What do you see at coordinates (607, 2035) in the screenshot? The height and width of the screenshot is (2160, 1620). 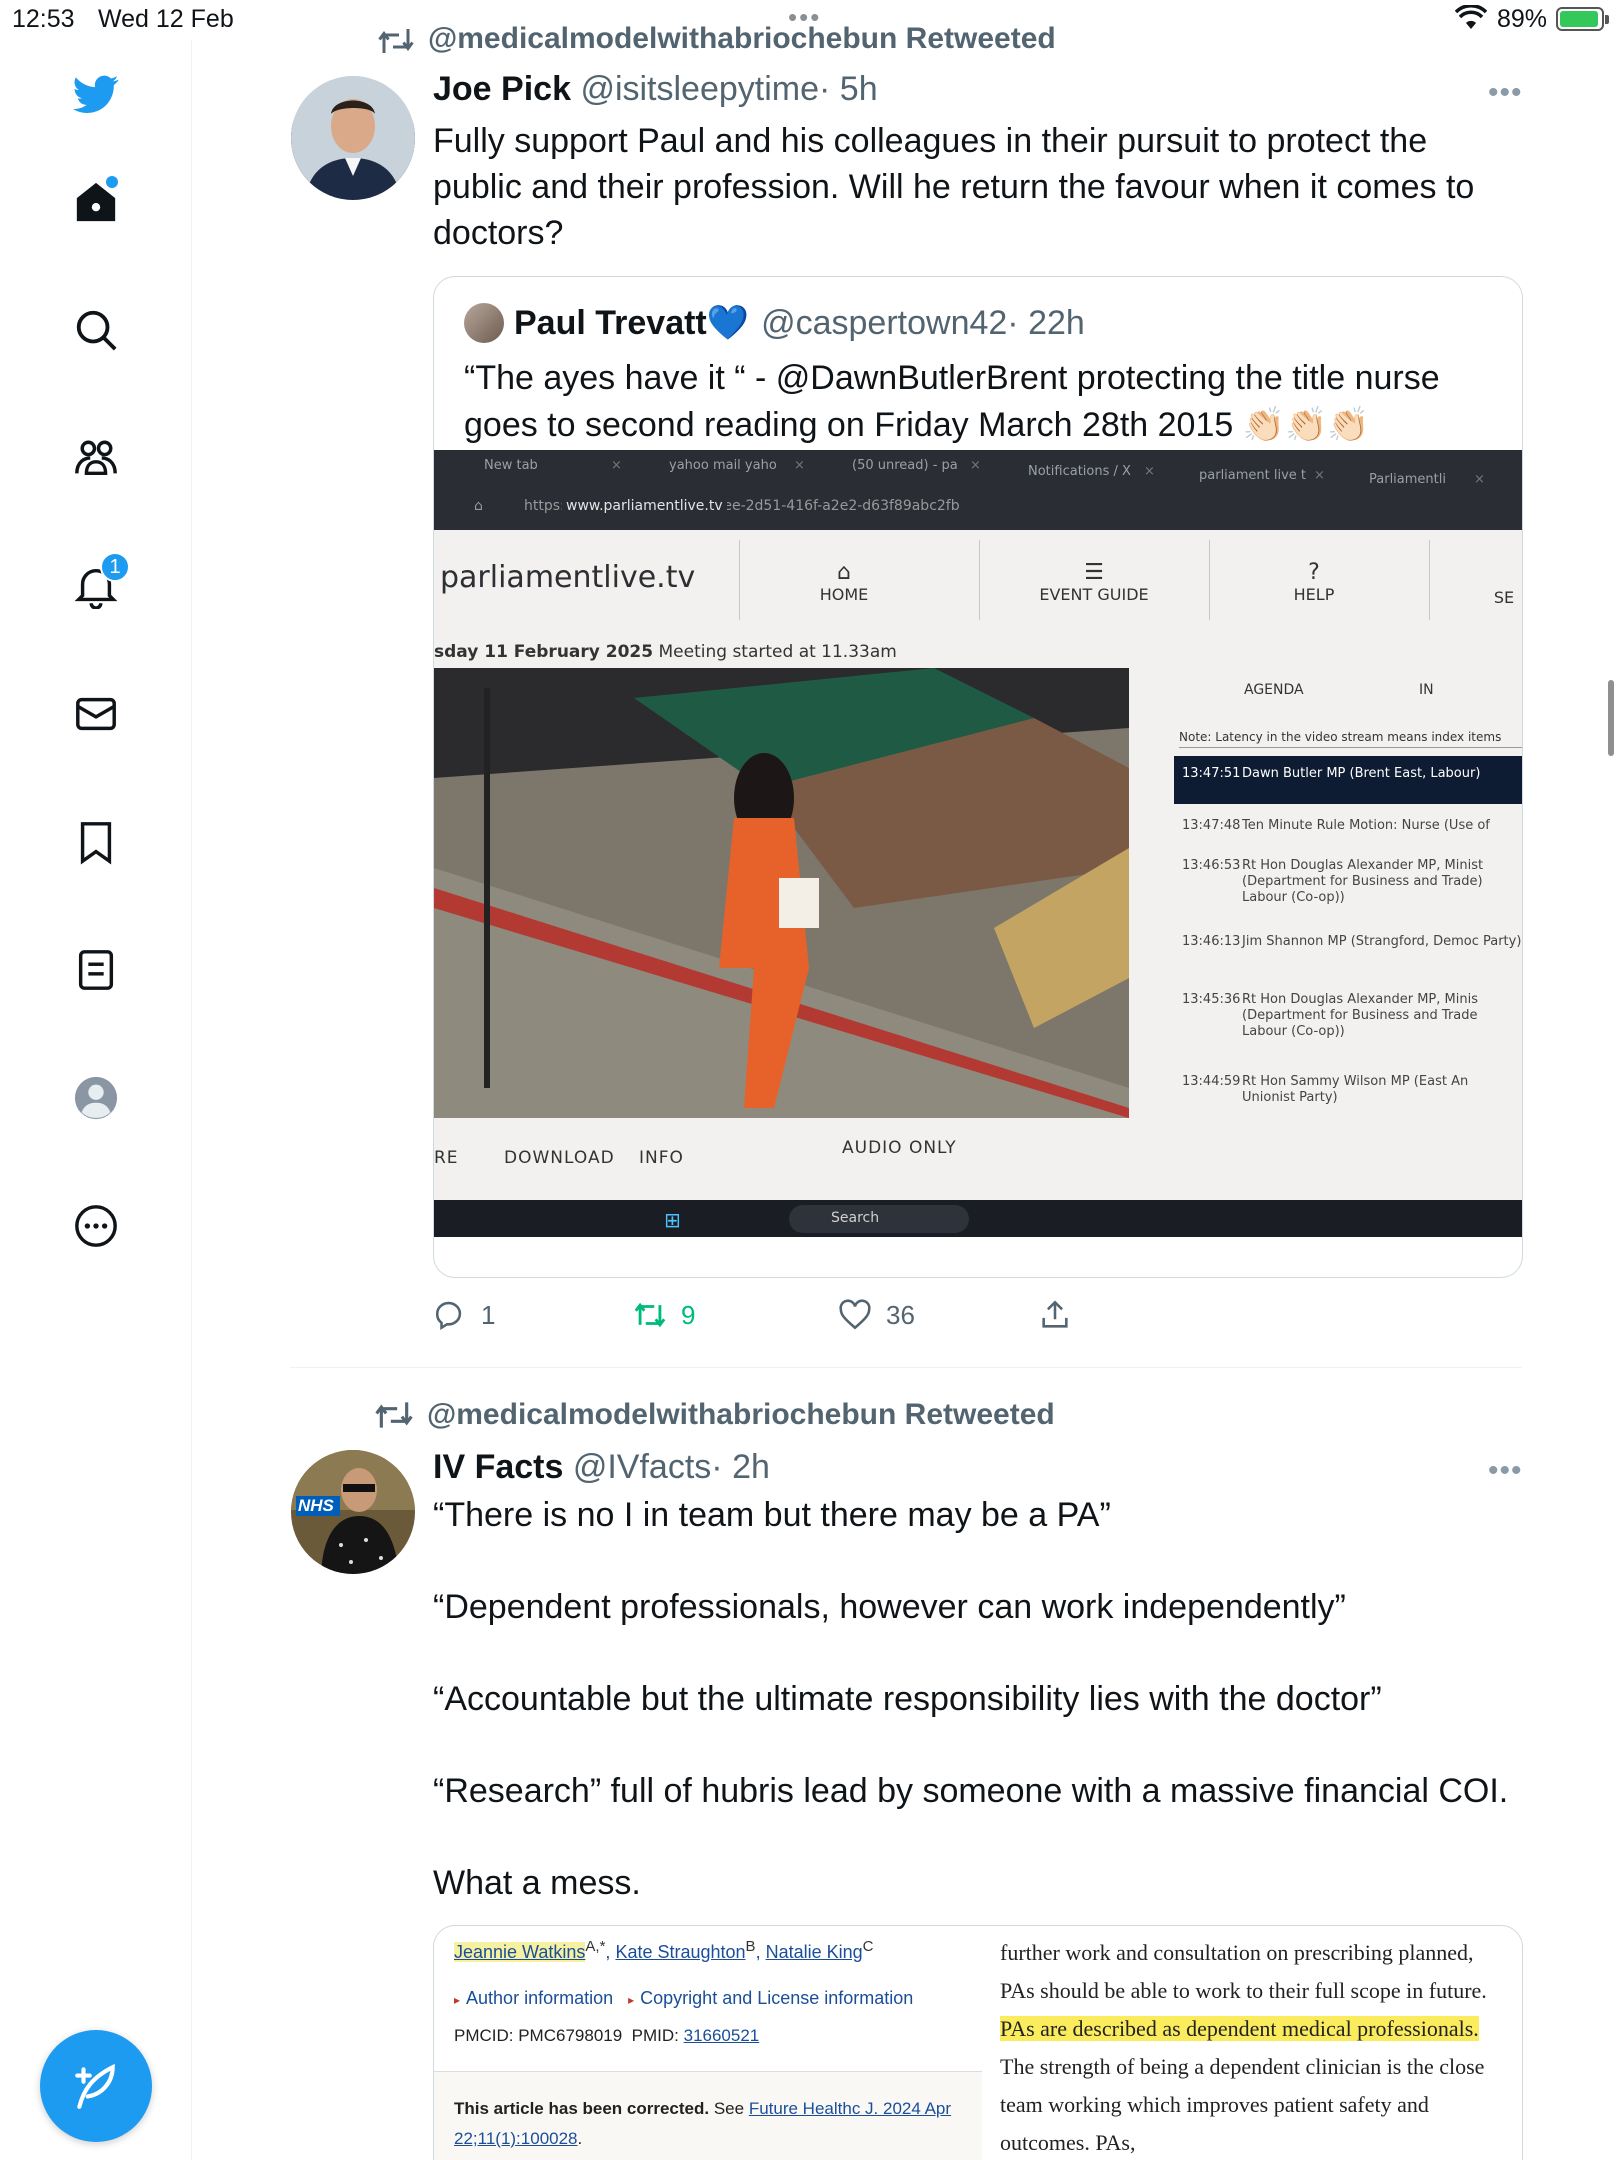 I see `doc-pmcid: PMCID: PMC6798019 PMID: 31660521` at bounding box center [607, 2035].